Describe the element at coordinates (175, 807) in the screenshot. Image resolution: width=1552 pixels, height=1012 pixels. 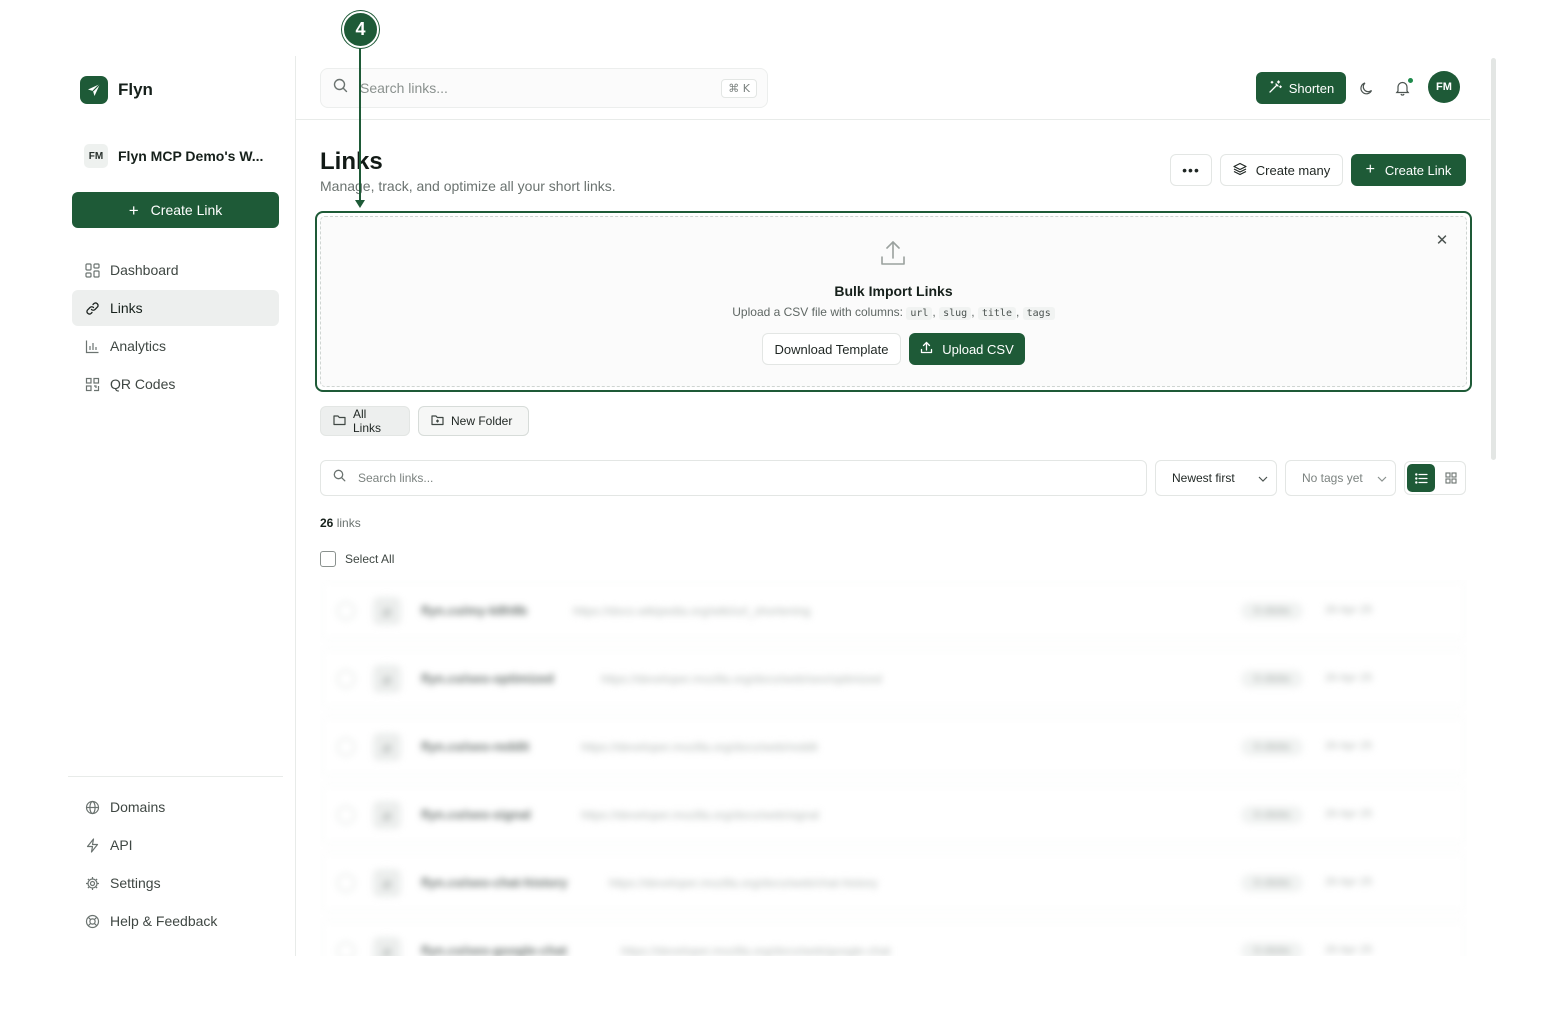
I see `sidebar-item-domains: Domains` at that location.